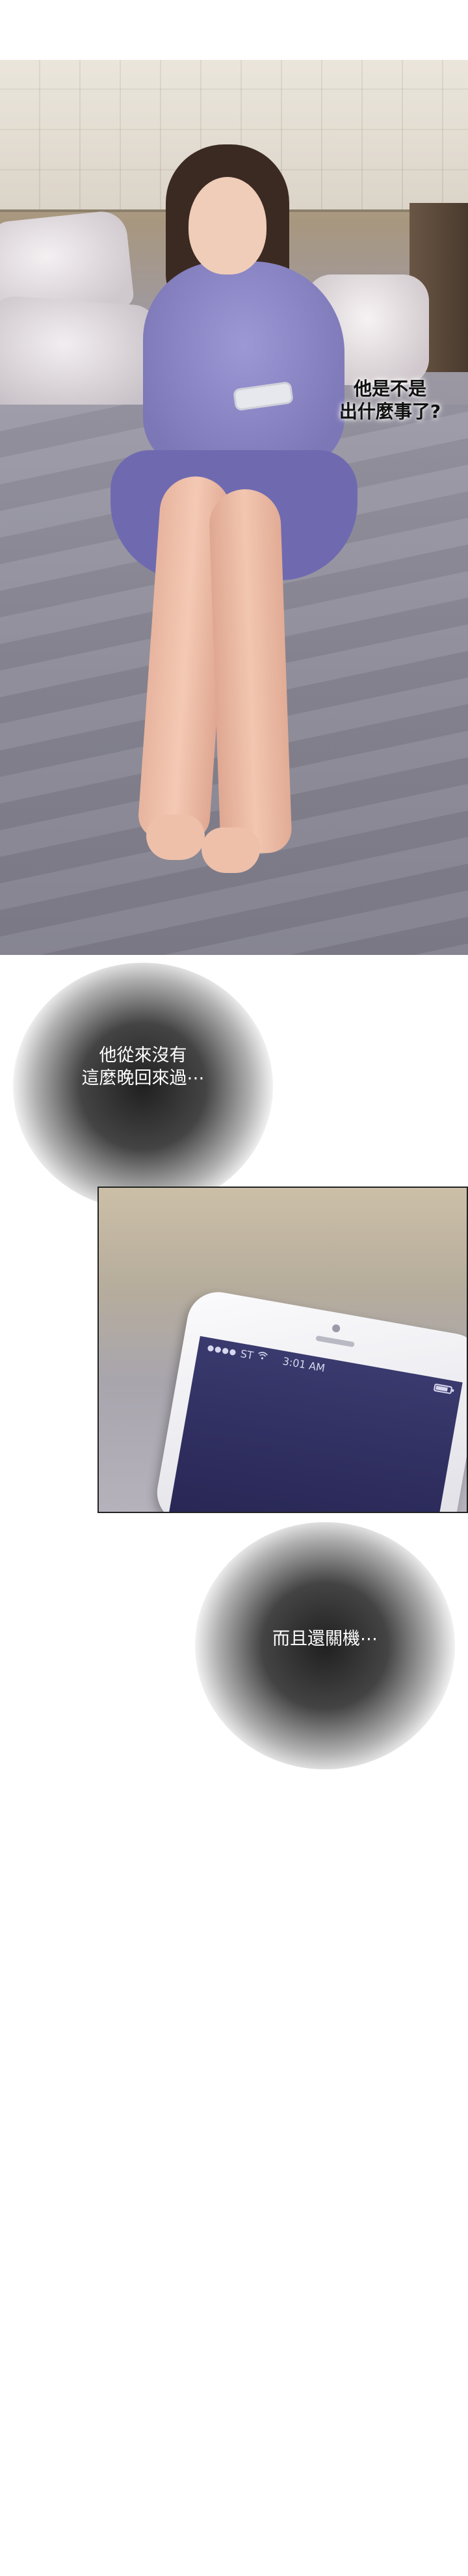  Describe the element at coordinates (304, 1364) in the screenshot. I see `clock-time: 3:01 AM` at that location.